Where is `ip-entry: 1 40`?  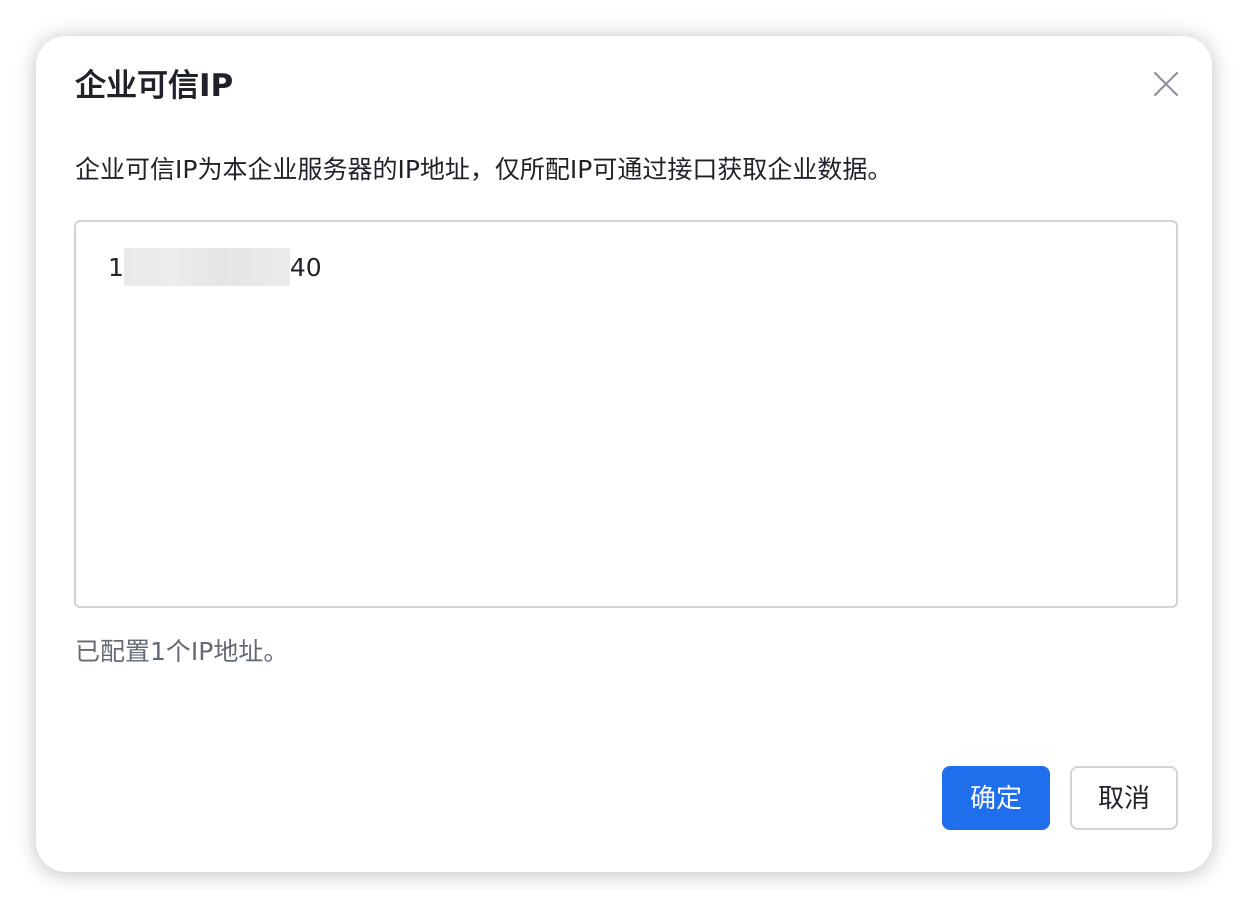
ip-entry: 1 40 is located at coordinates (215, 268).